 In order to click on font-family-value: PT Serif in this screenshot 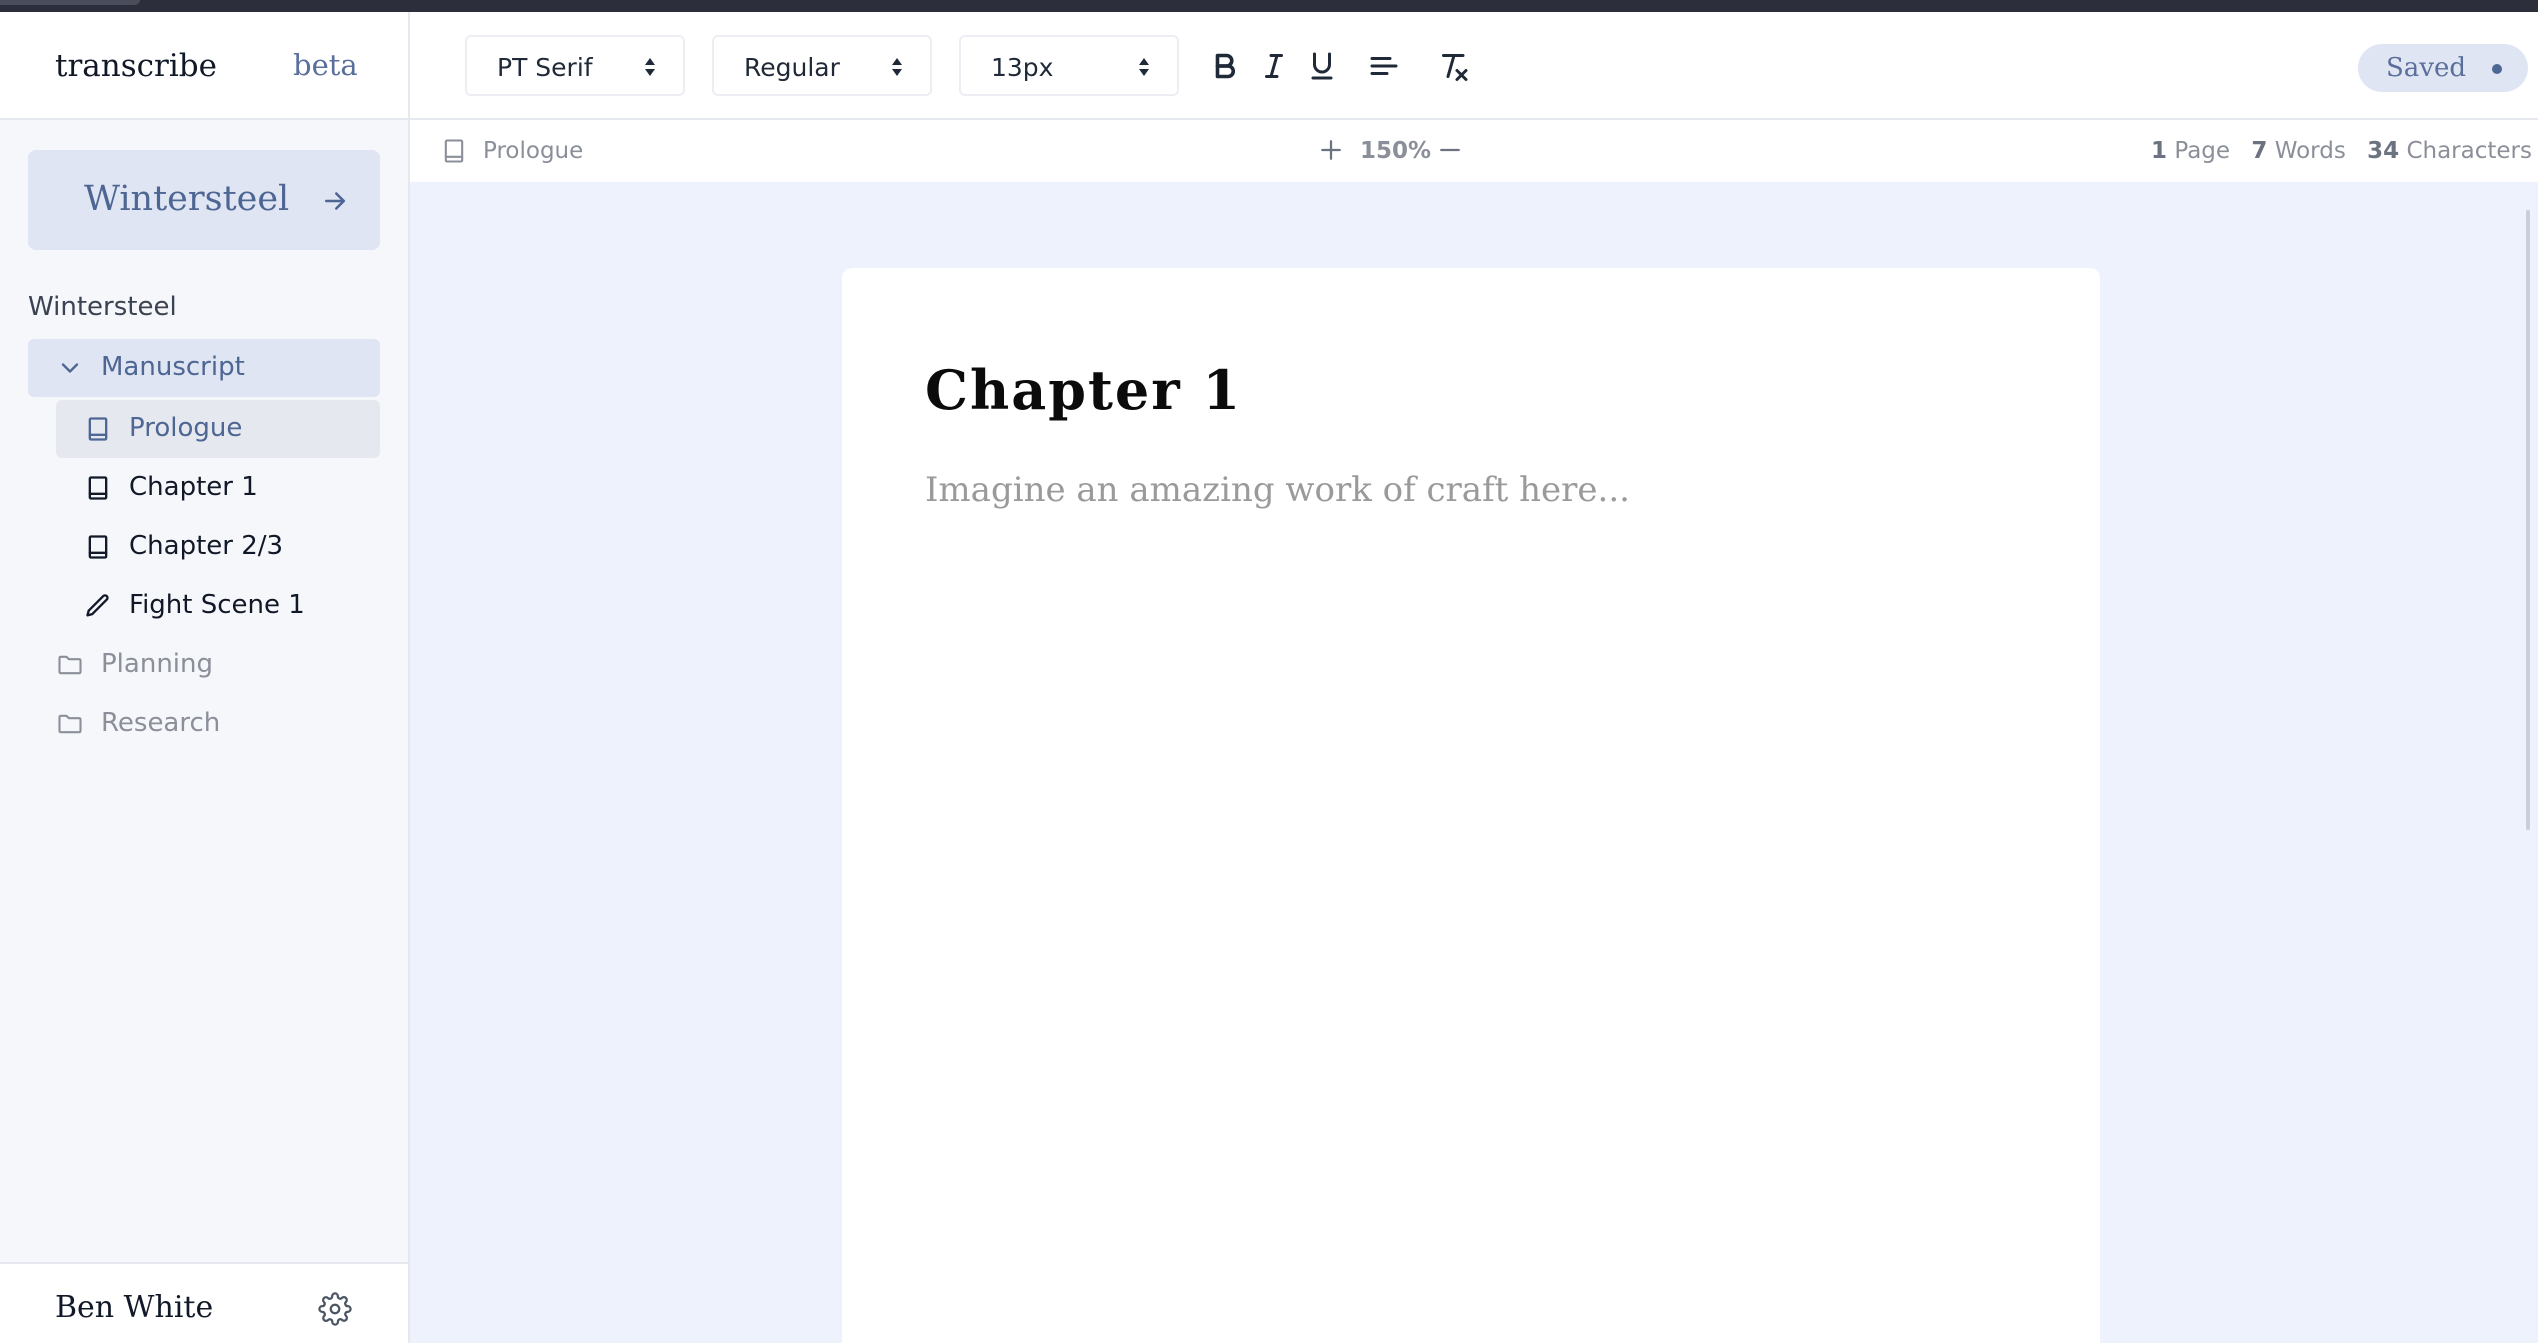, I will do `click(545, 67)`.